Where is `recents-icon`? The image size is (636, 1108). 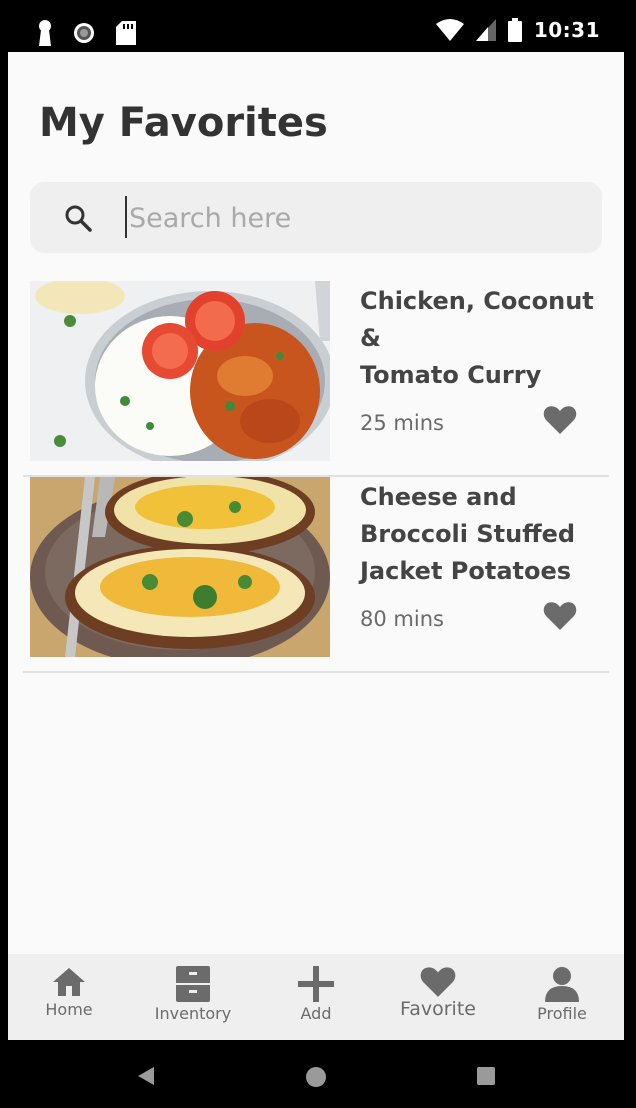
recents-icon is located at coordinates (486, 1076).